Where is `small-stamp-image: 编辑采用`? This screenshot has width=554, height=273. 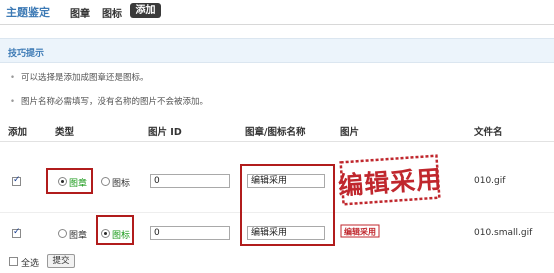 small-stamp-image: 编辑采用 is located at coordinates (360, 231).